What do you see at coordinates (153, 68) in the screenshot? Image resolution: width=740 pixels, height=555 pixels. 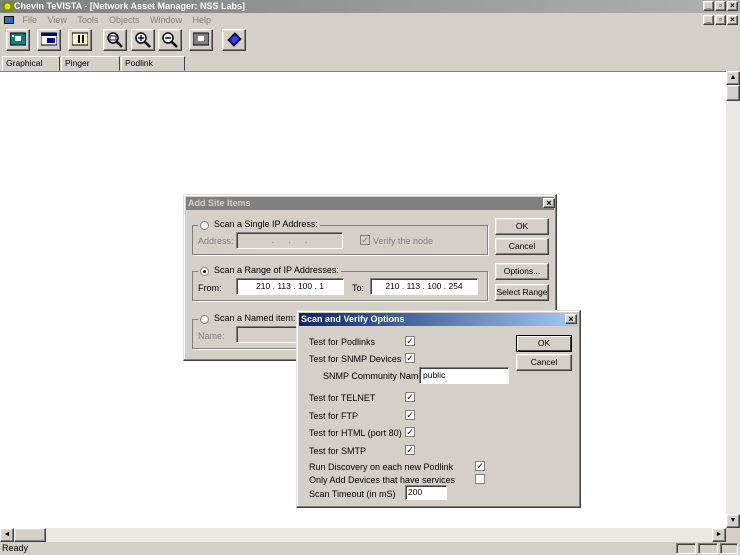 I see `tab-podlink-controls: Podlink Controls` at bounding box center [153, 68].